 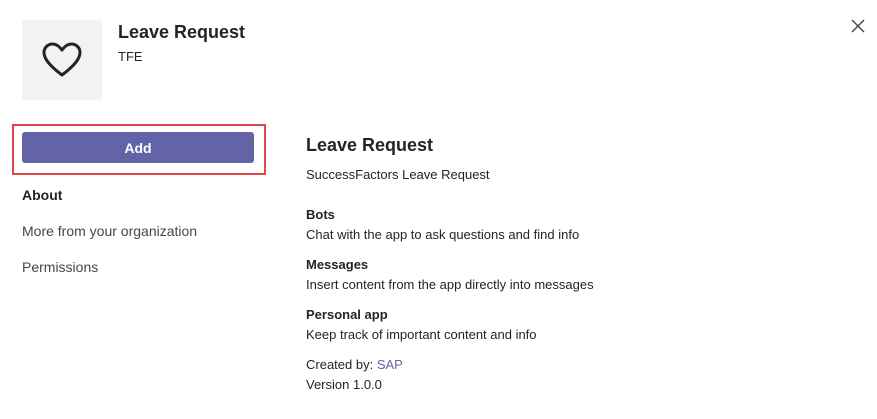 I want to click on close-button, so click(x=858, y=26).